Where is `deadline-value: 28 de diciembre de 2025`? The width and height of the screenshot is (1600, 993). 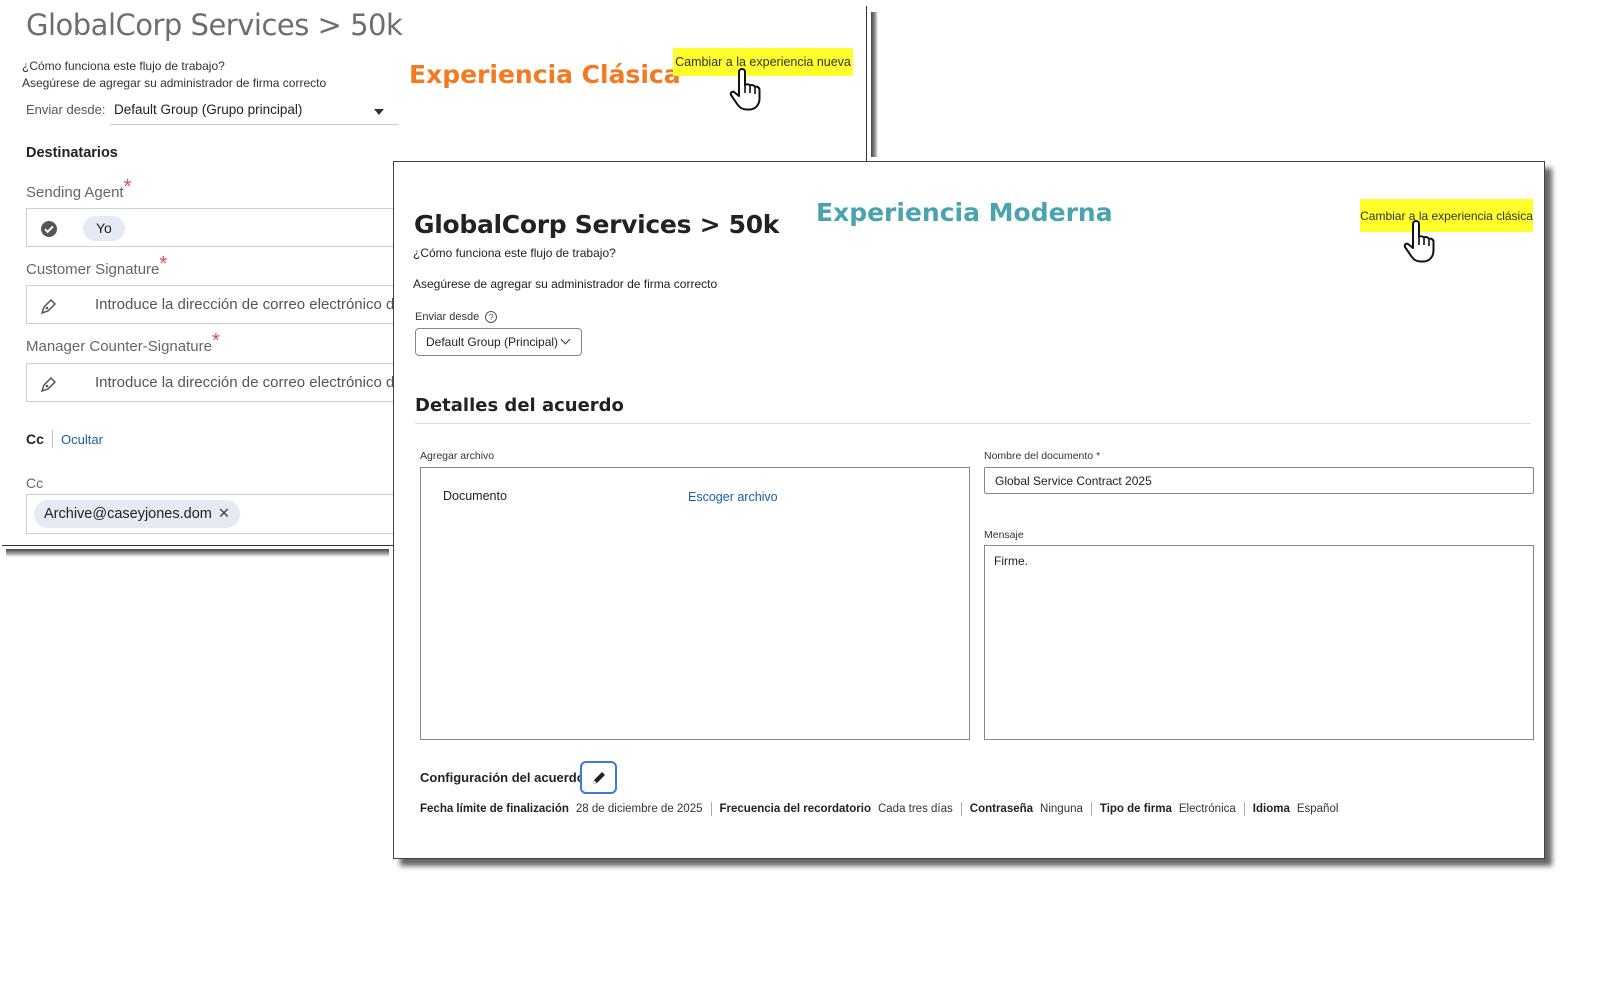 deadline-value: 28 de diciembre de 2025 is located at coordinates (639, 809).